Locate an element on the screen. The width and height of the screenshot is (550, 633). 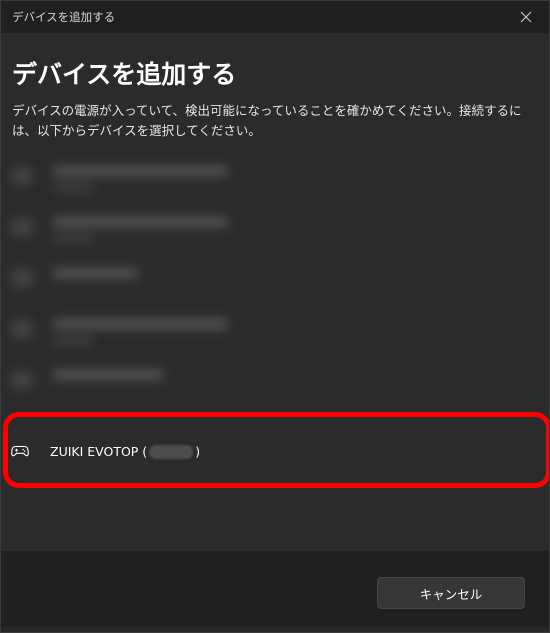
device-name-suffix: ) is located at coordinates (198, 451).